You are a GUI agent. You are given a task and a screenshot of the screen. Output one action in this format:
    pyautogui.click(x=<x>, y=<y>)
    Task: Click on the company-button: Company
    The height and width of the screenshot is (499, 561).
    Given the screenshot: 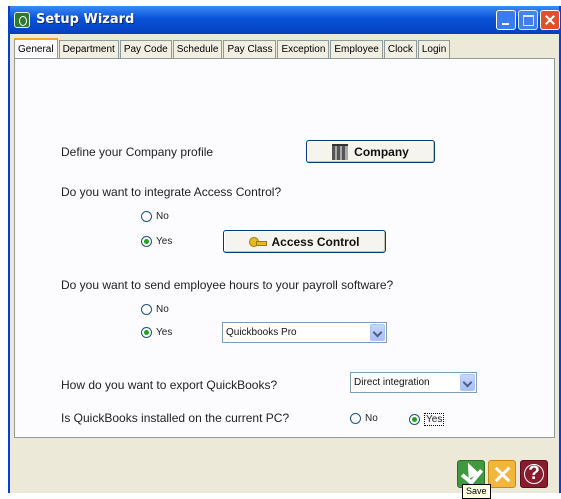 What is the action you would take?
    pyautogui.click(x=370, y=151)
    